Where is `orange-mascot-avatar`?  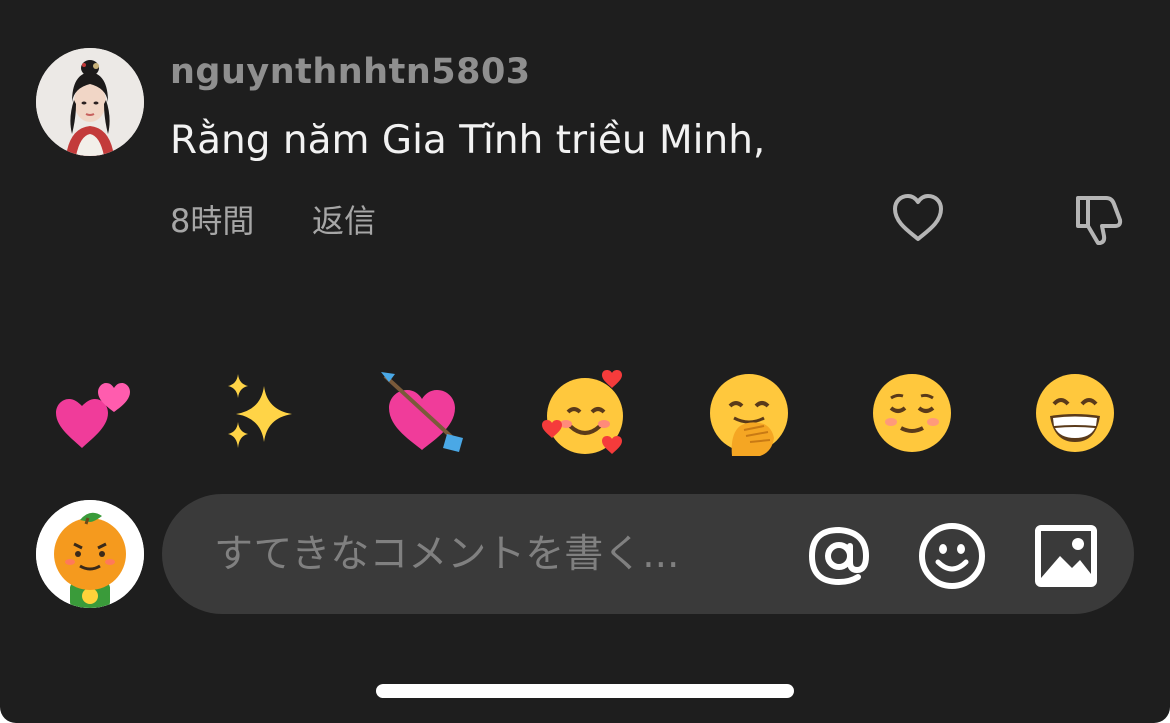 orange-mascot-avatar is located at coordinates (90, 554).